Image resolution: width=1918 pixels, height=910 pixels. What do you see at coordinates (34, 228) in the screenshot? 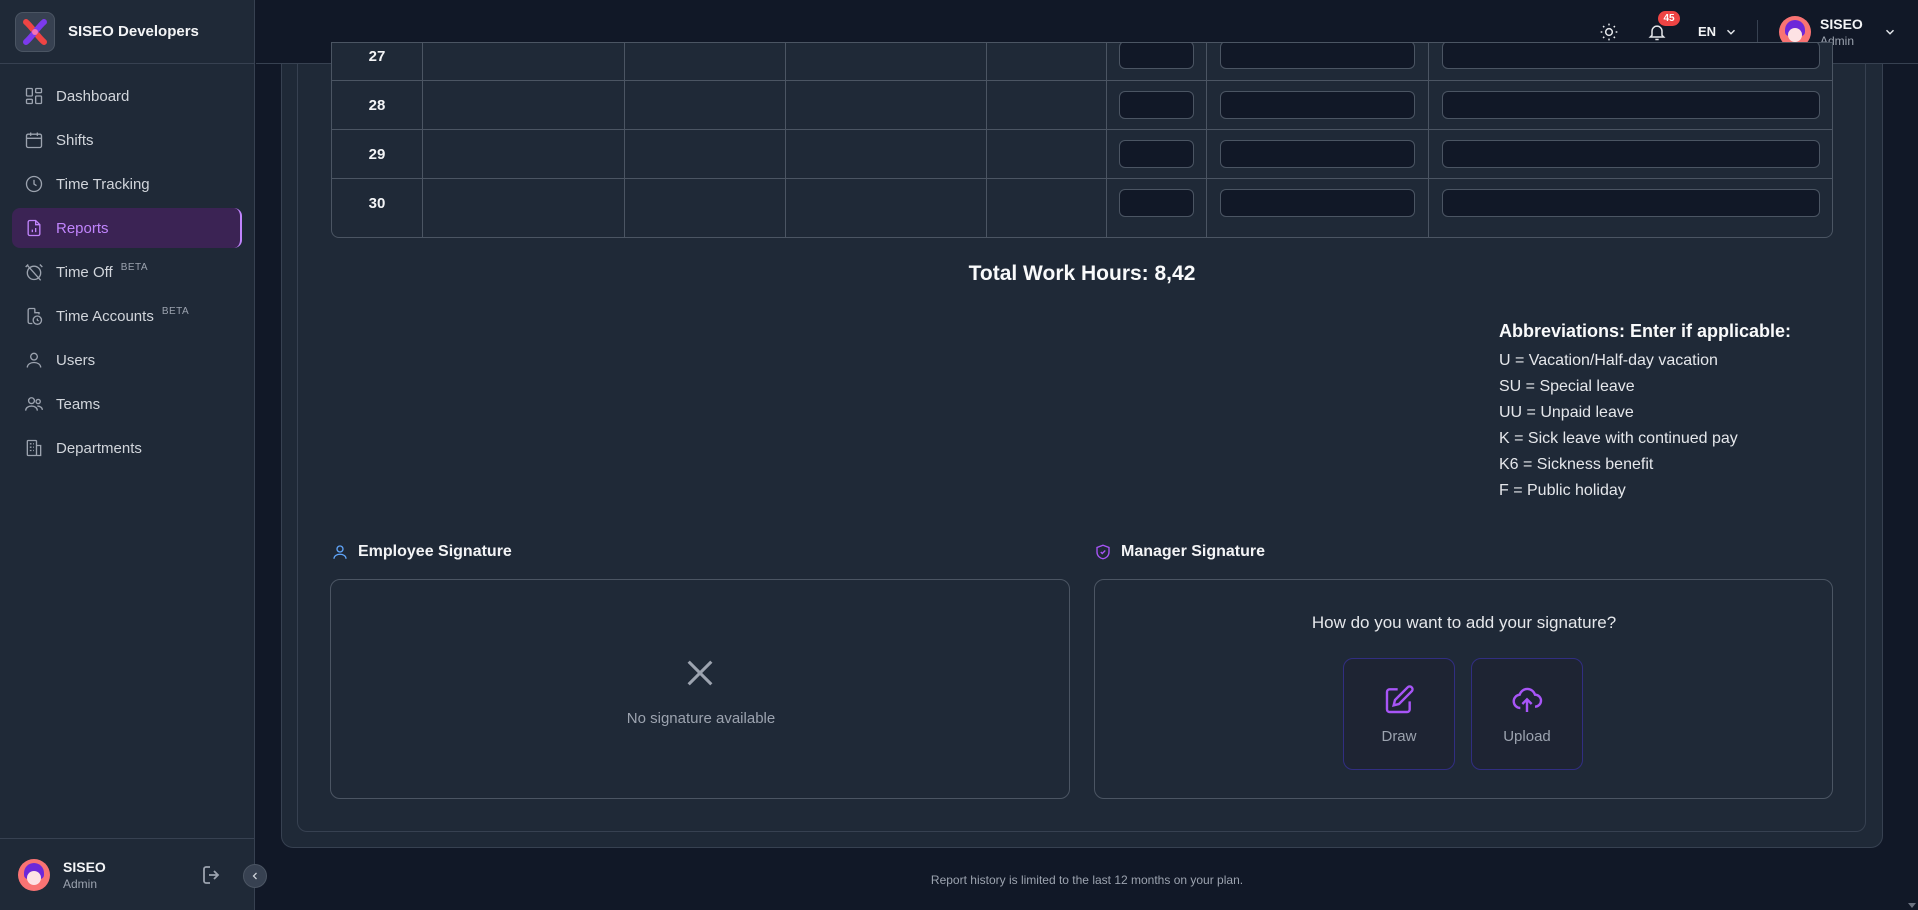
I see `file-chart-icon` at bounding box center [34, 228].